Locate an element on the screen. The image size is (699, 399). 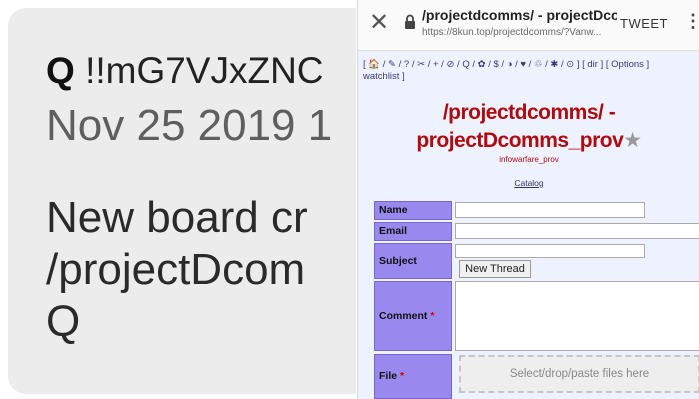
post-date: Nov 25 2019 1 is located at coordinates (189, 125).